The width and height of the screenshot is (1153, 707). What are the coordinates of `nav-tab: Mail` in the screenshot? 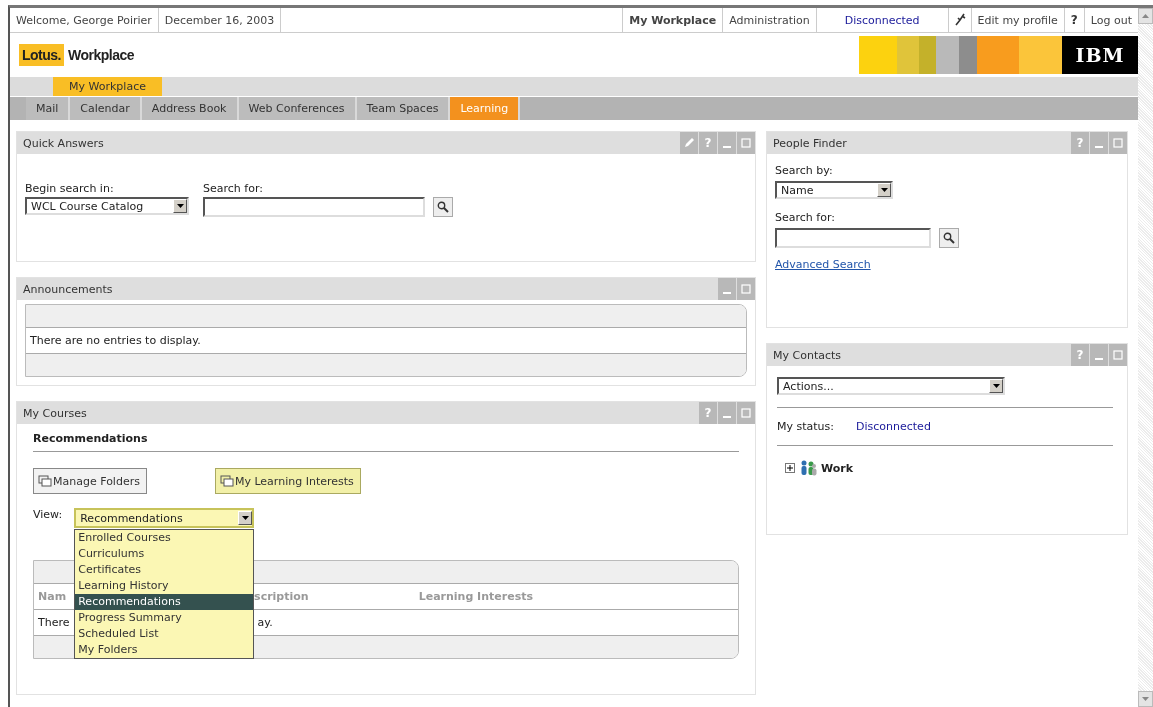 It's located at (48, 108).